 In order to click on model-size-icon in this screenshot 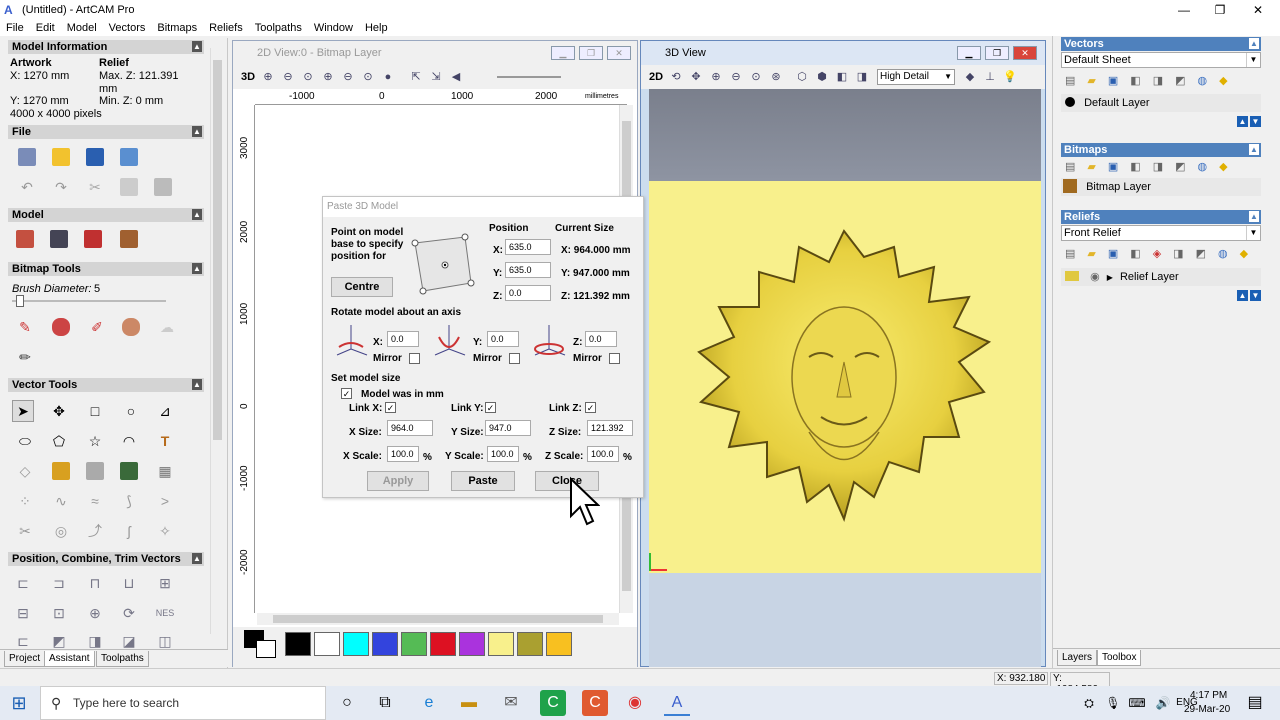, I will do `click(25, 239)`.